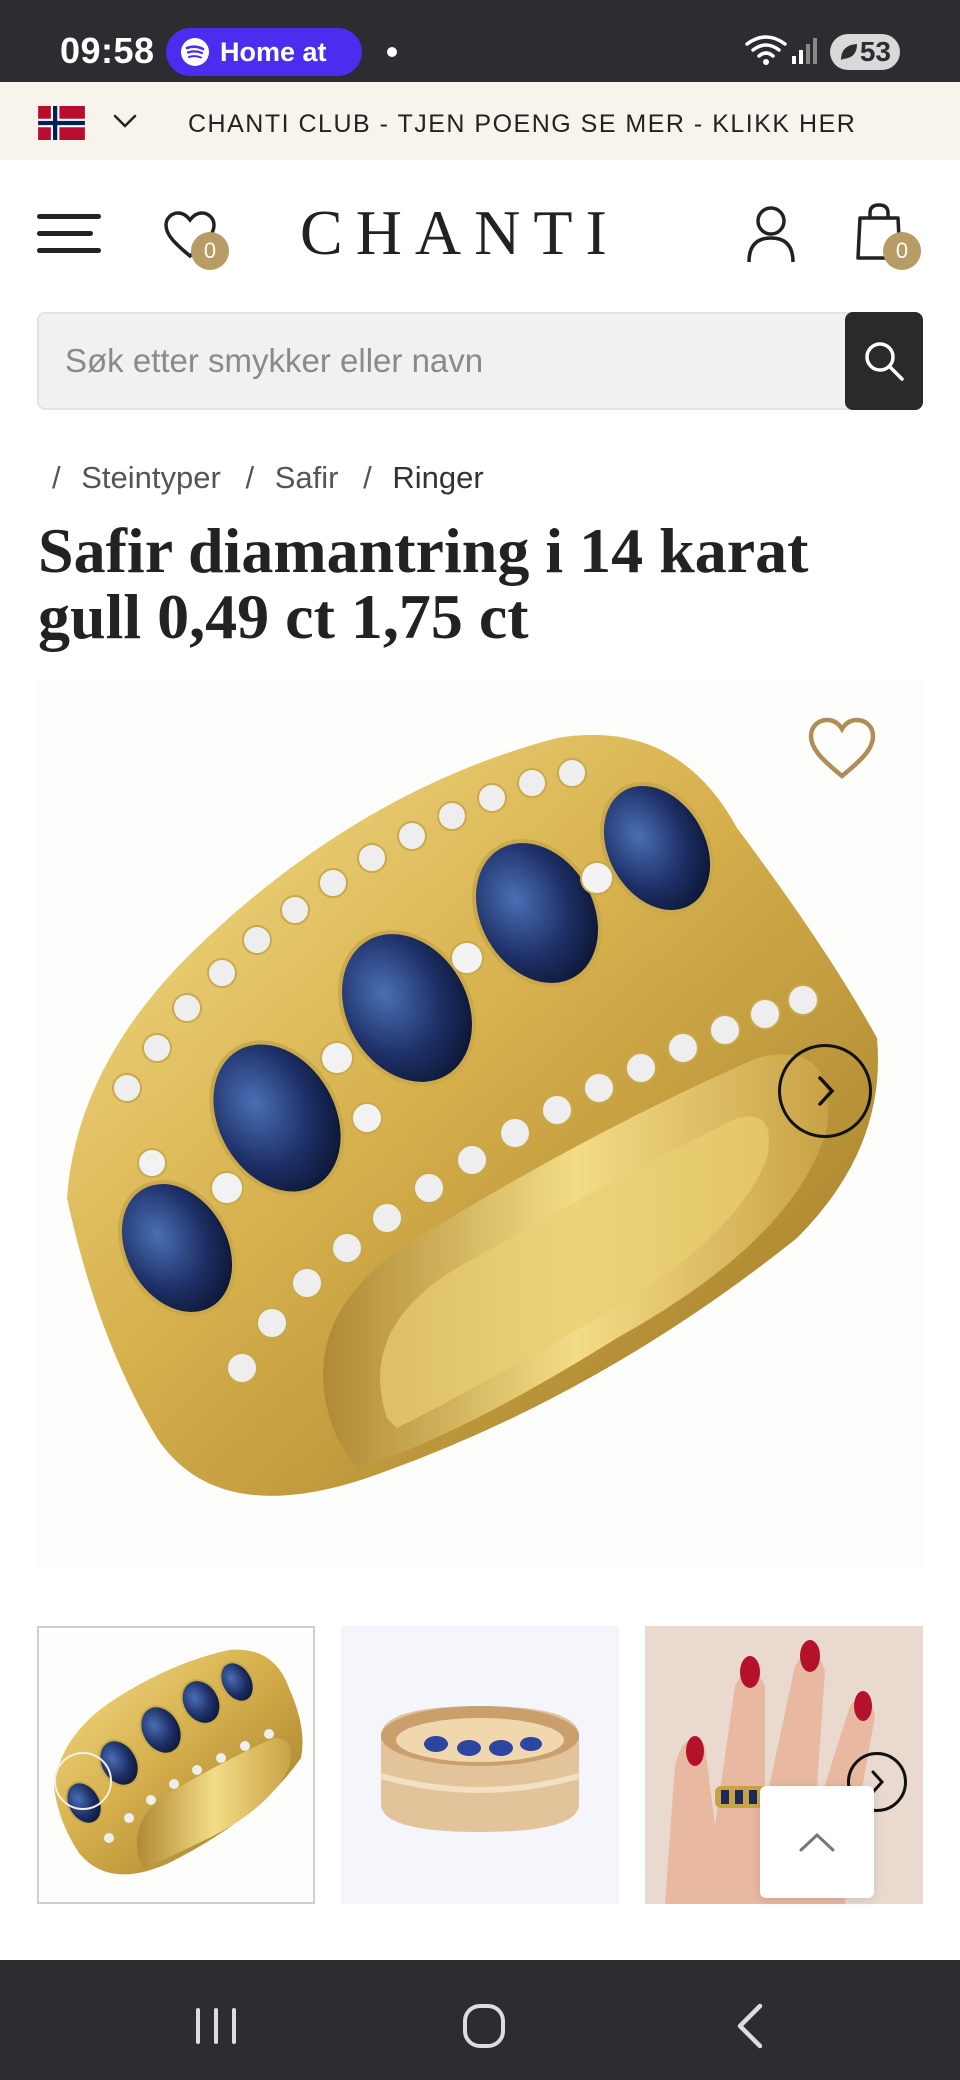 The width and height of the screenshot is (960, 2080). Describe the element at coordinates (273, 51) in the screenshot. I see `media-pill-label: Home at` at that location.